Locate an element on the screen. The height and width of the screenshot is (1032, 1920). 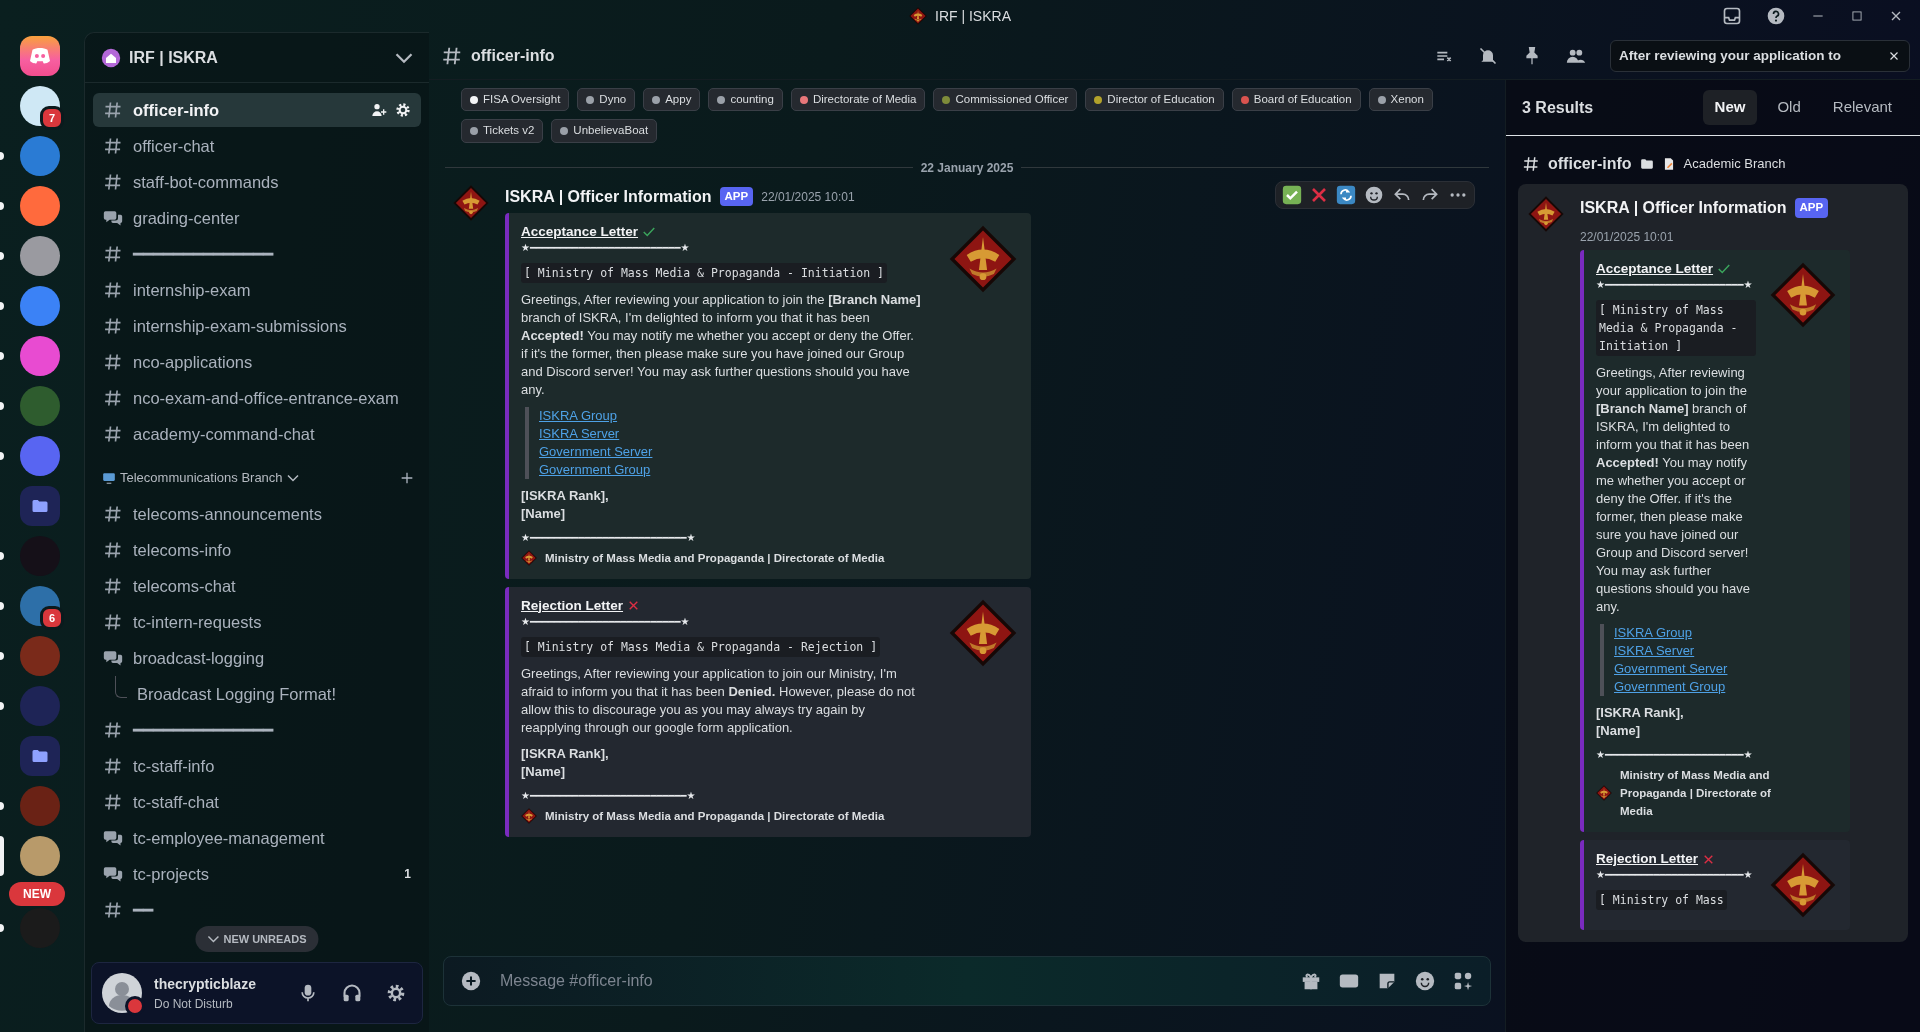
server-emblem-icon is located at coordinates (918, 16).